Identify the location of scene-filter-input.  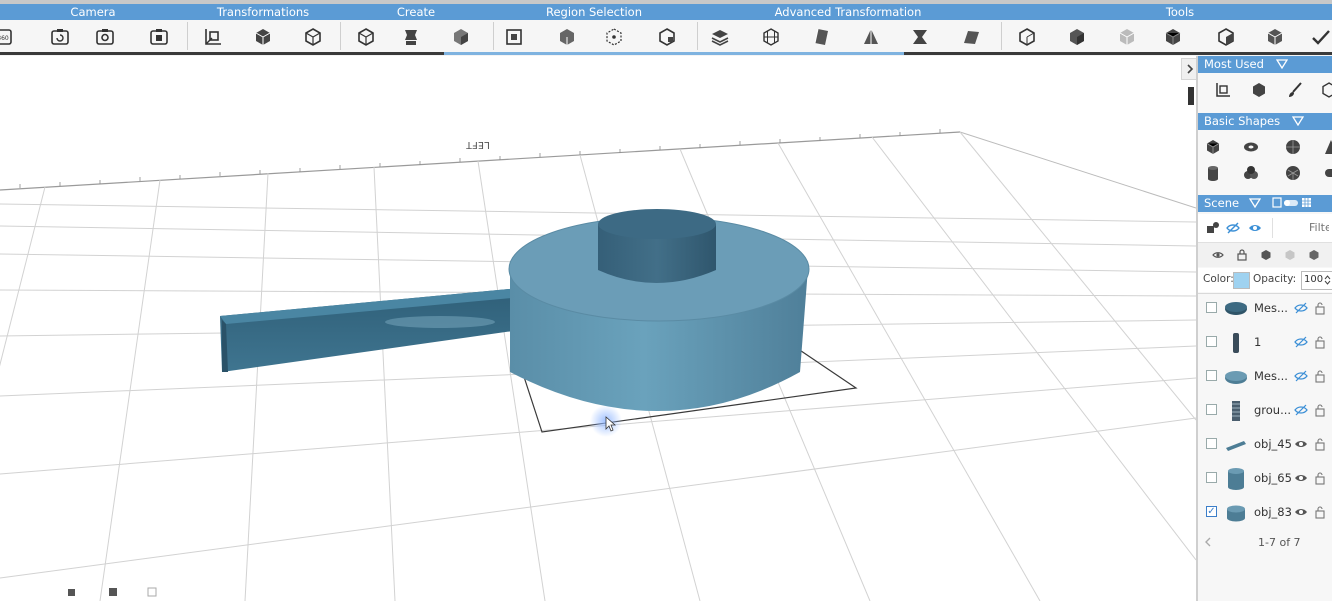
(1302, 227).